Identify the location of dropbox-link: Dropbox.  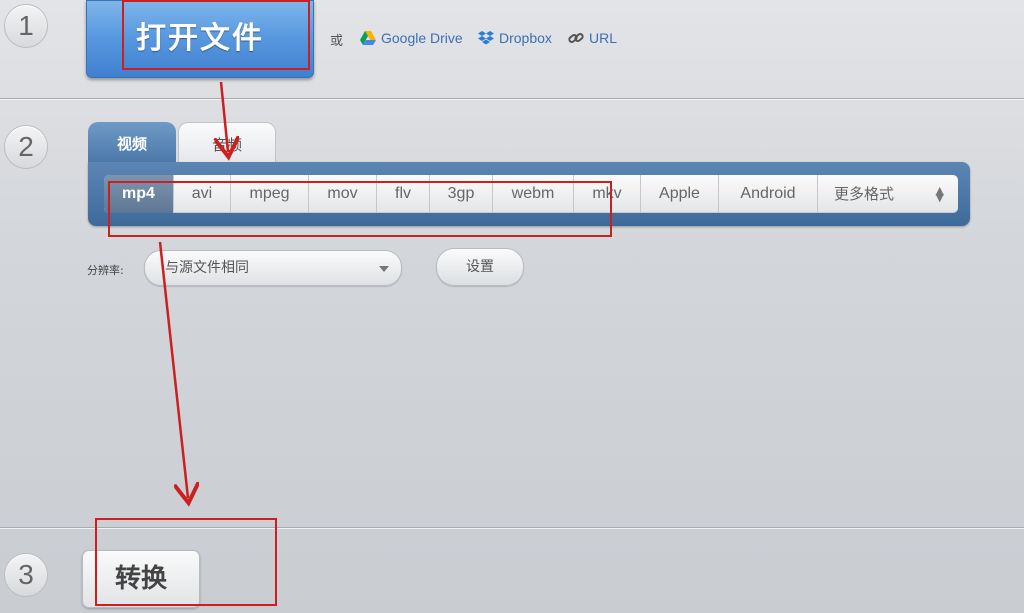
(515, 38).